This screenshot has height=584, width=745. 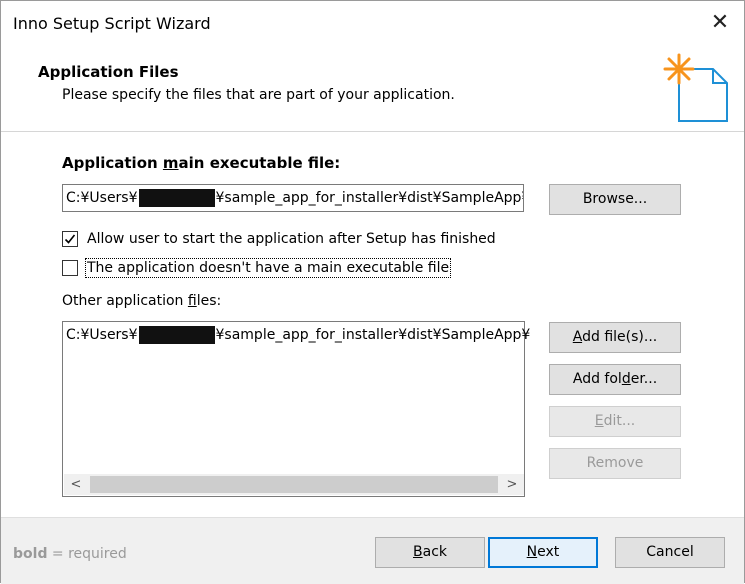 I want to click on scrollbar-thumb, so click(x=294, y=484).